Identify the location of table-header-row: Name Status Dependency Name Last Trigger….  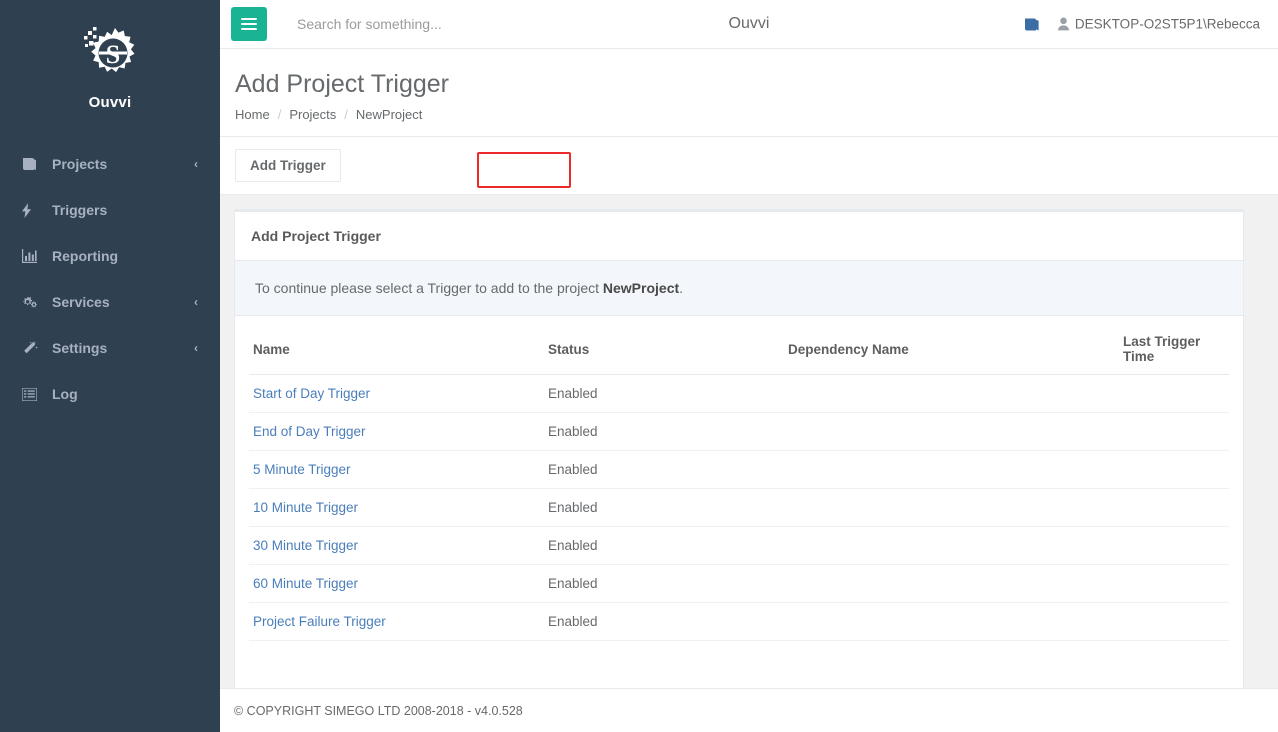
(739, 350).